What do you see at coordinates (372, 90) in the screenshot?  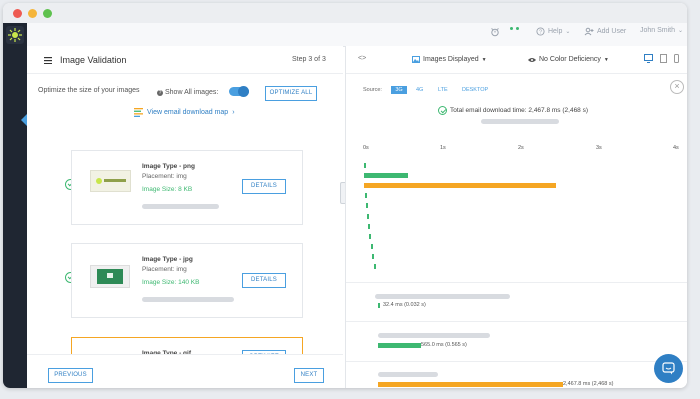 I see `source-label: Source:` at bounding box center [372, 90].